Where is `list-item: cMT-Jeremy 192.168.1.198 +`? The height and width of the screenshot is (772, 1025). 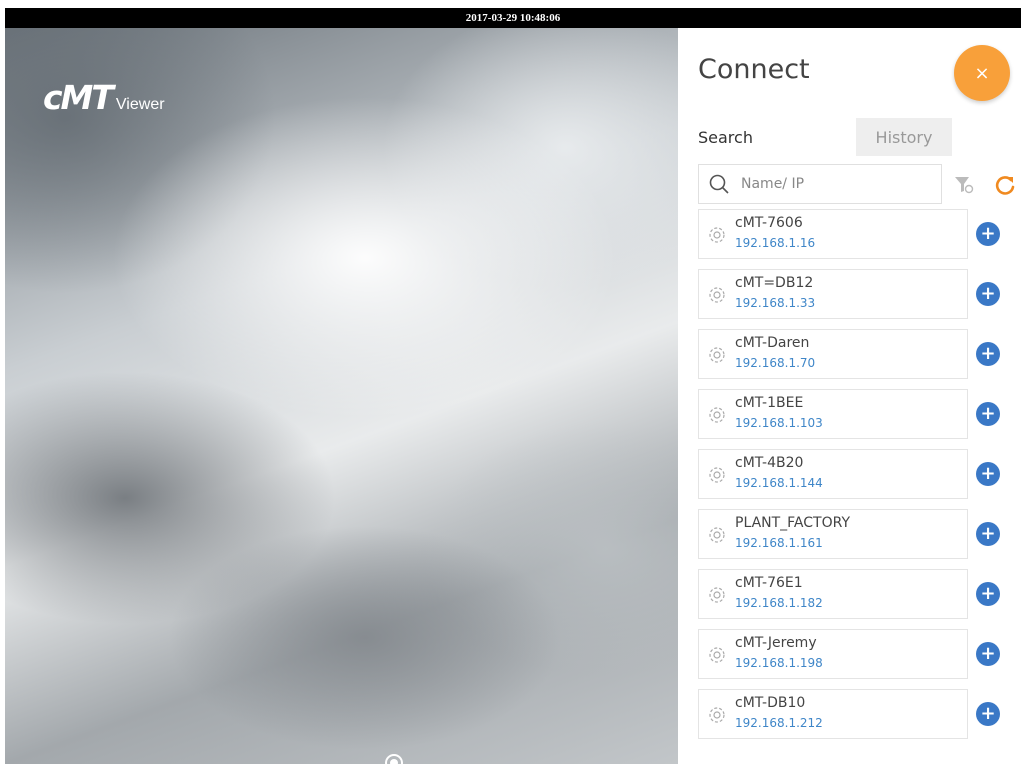
list-item: cMT-Jeremy 192.168.1.198 + is located at coordinates (858, 654).